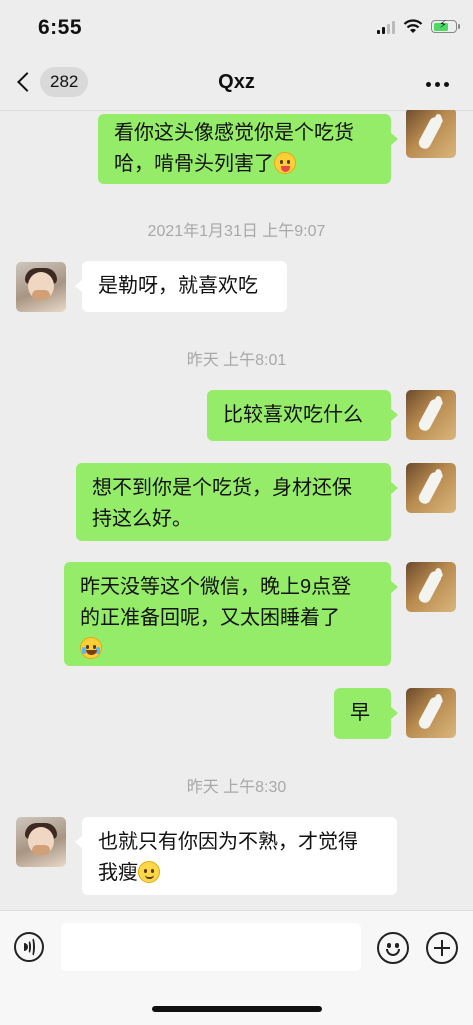  Describe the element at coordinates (236, 28) in the screenshot. I see `status-bar: 6:55 ⚡` at that location.